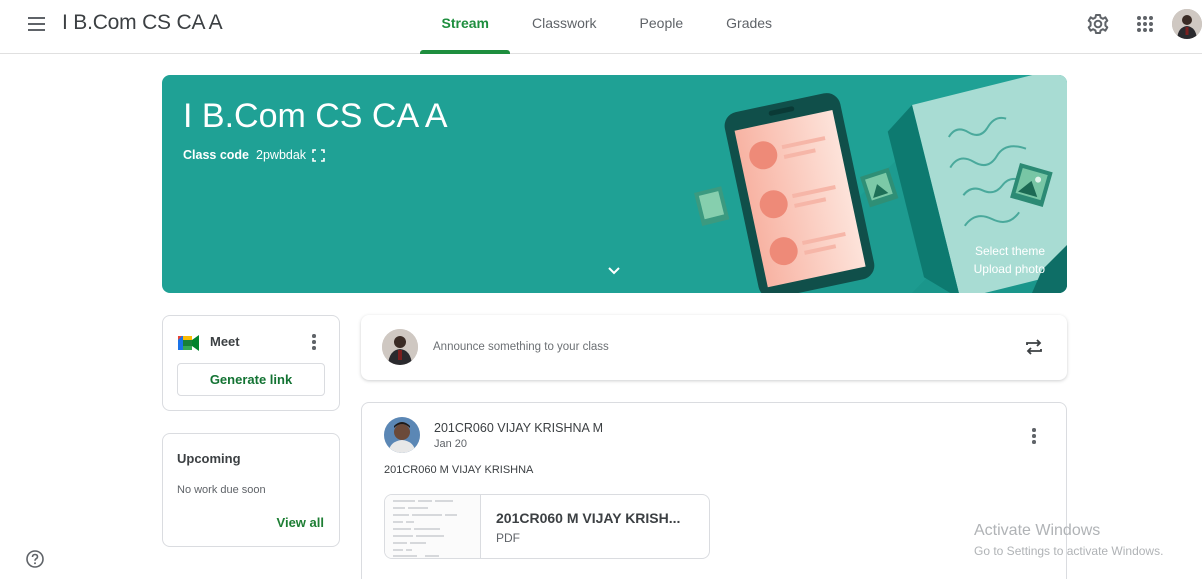 Image resolution: width=1202 pixels, height=579 pixels. Describe the element at coordinates (564, 27) in the screenshot. I see `tab-classwork: Classwork` at that location.